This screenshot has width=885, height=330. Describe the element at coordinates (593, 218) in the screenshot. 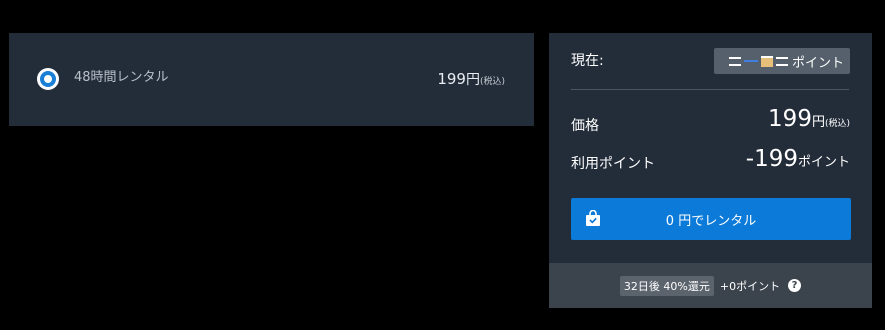

I see `shopping-bag-icon` at that location.